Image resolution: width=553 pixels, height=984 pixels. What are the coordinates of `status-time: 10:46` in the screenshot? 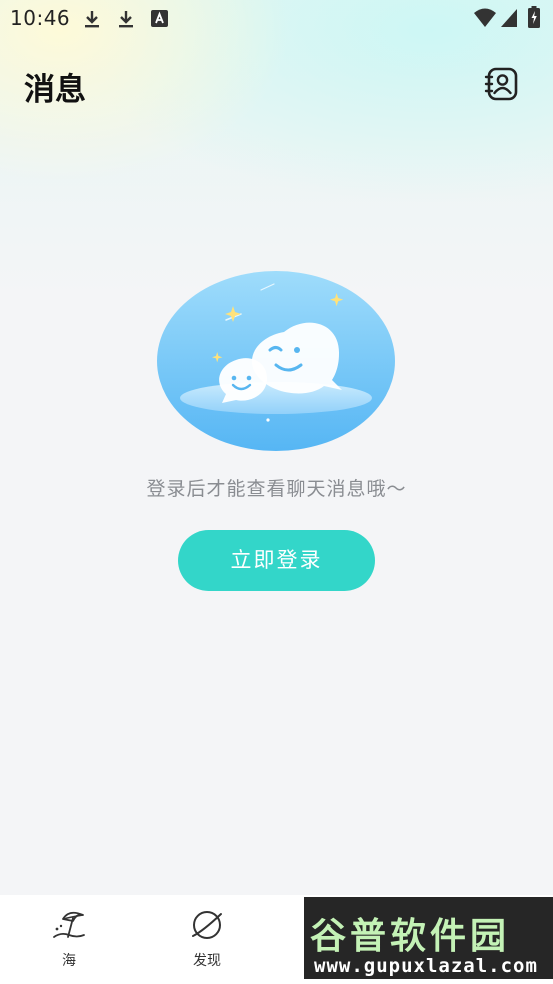 It's located at (40, 18).